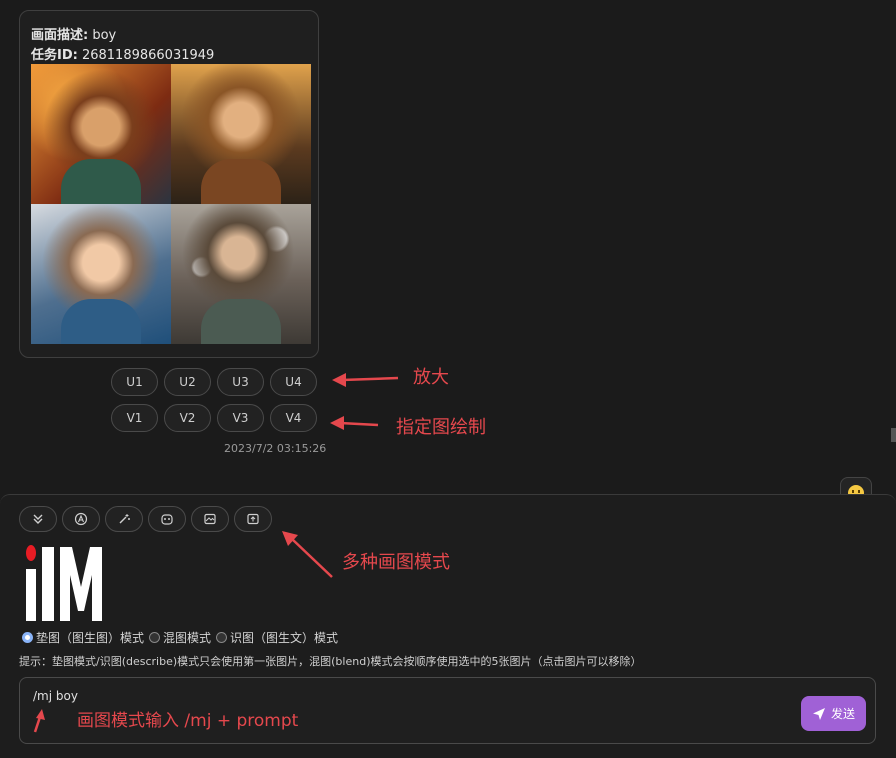  I want to click on magic-wand-icon, so click(124, 519).